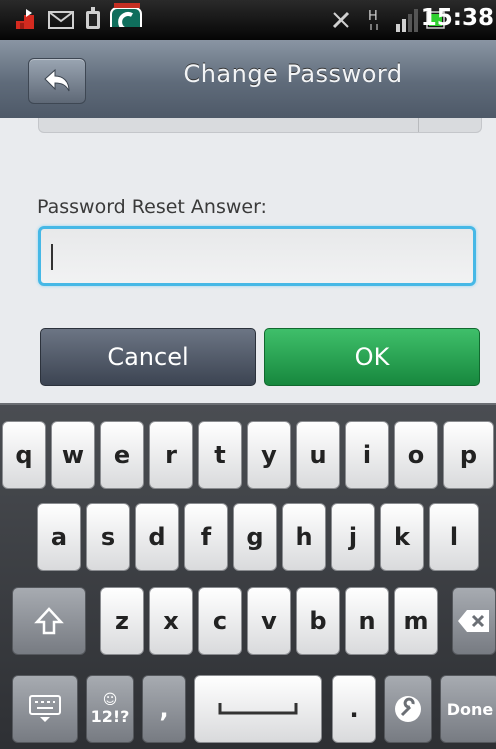 The width and height of the screenshot is (496, 749). Describe the element at coordinates (468, 455) in the screenshot. I see `key-p: p` at that location.